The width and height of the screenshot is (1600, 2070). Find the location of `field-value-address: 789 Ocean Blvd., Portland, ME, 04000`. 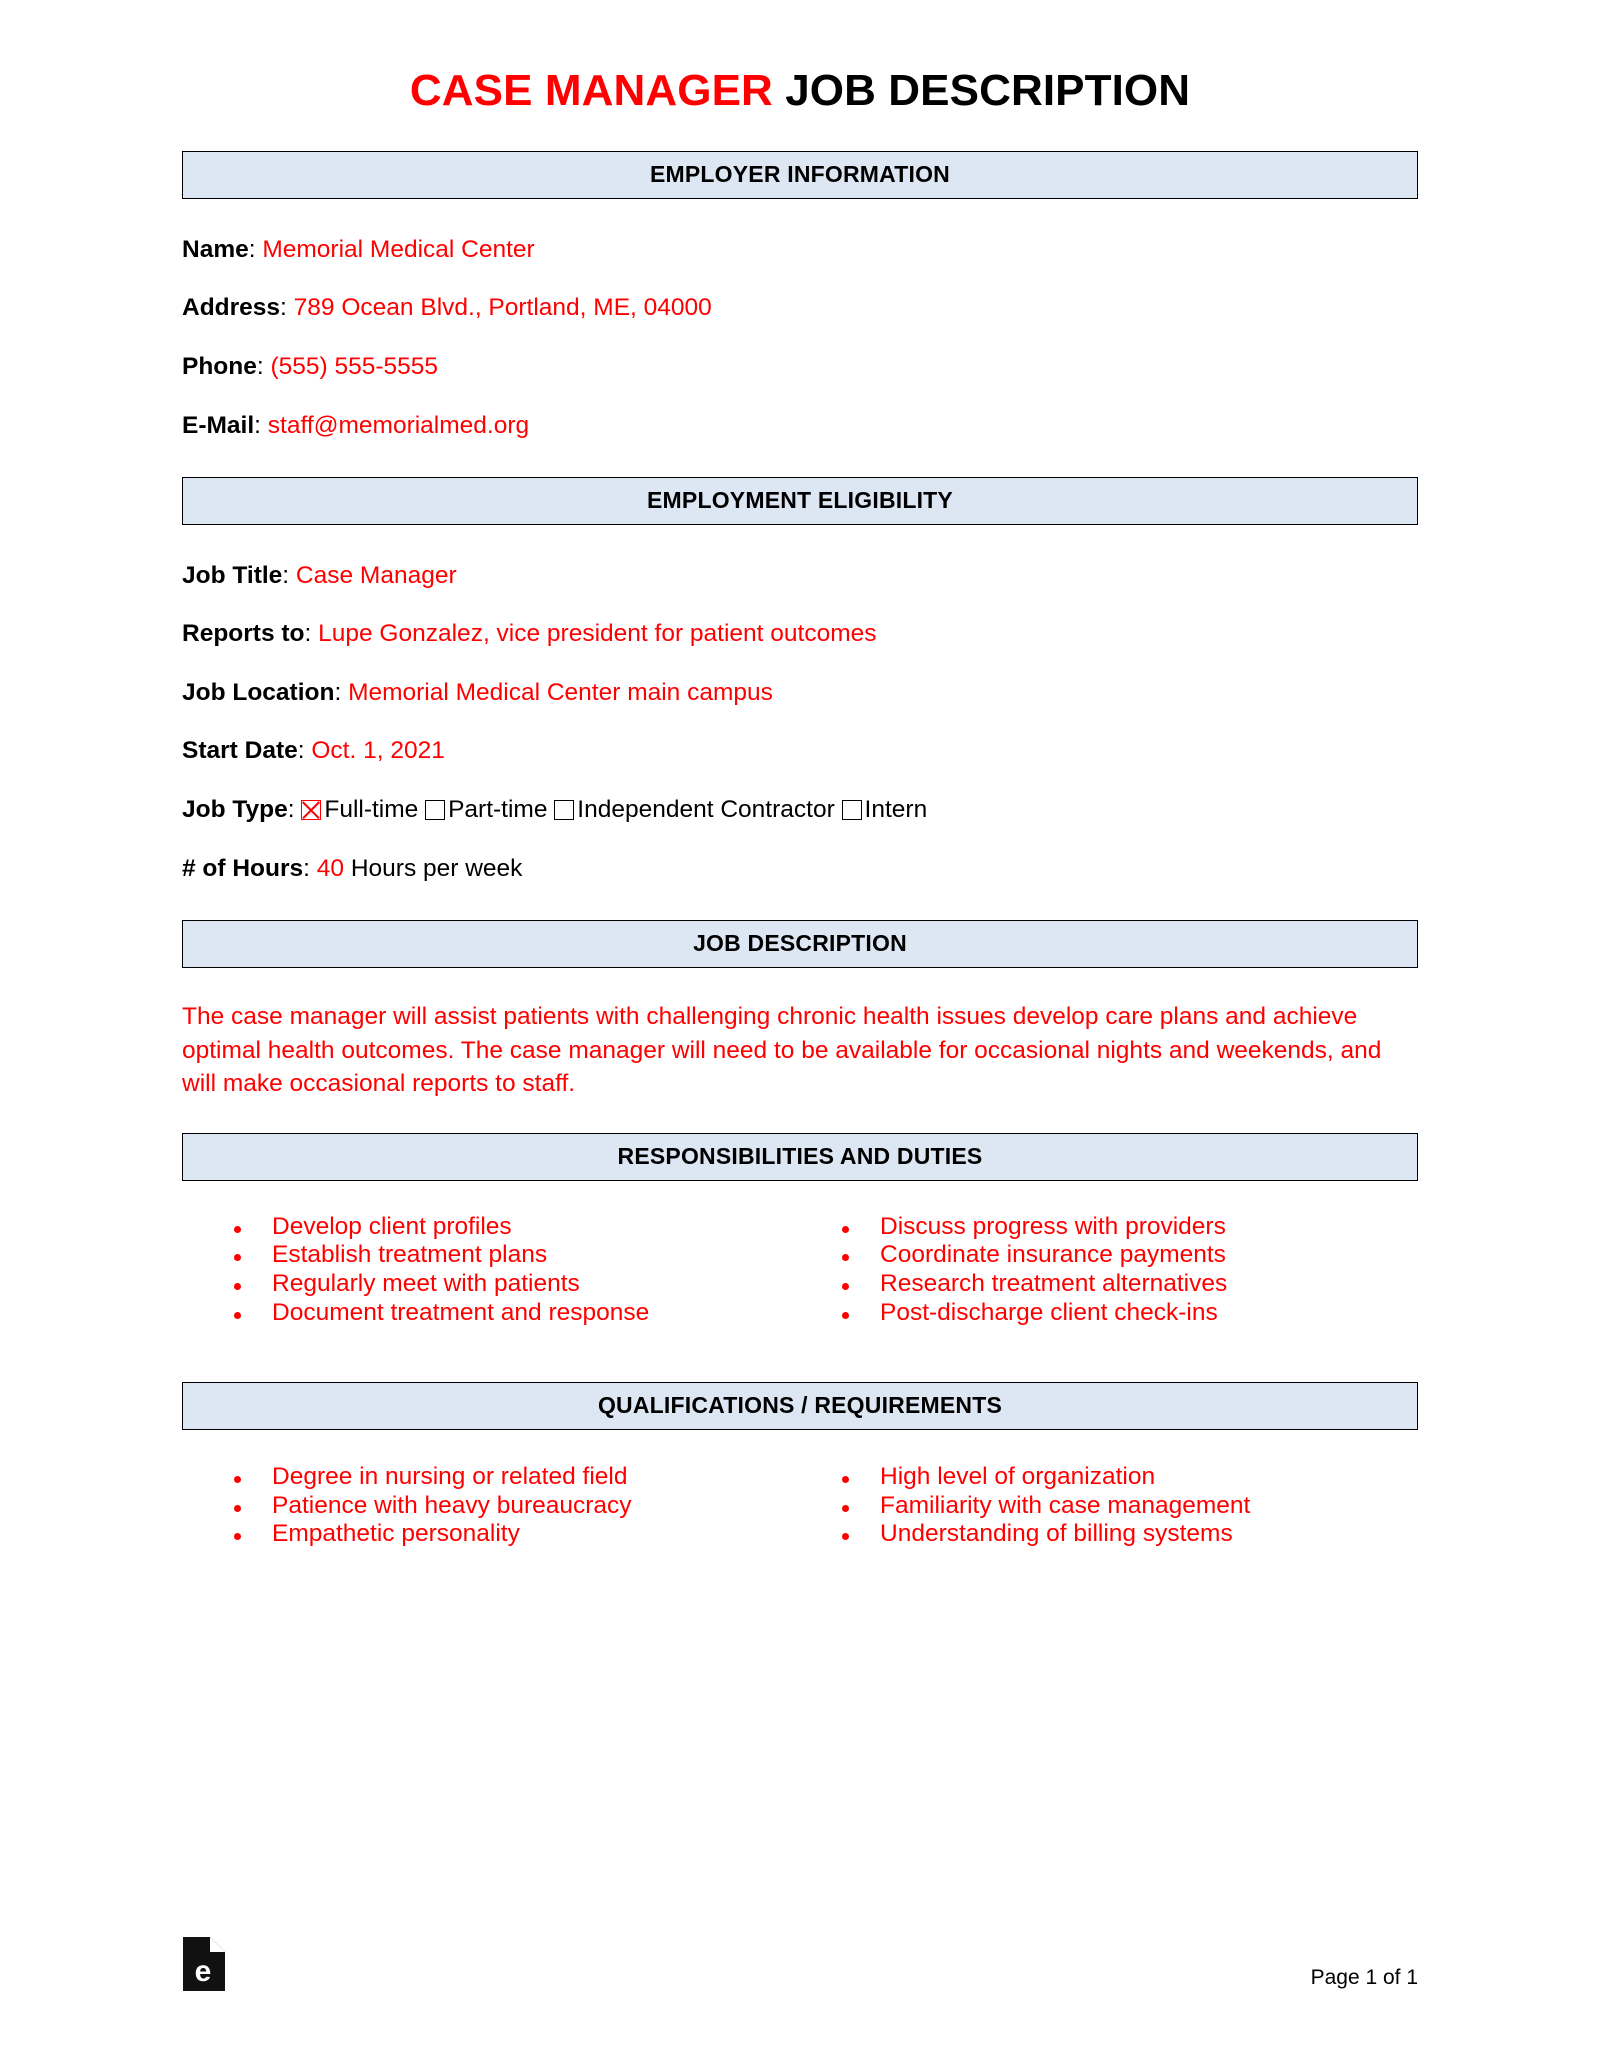

field-value-address: 789 Ocean Blvd., Portland, ME, 04000 is located at coordinates (502, 308).